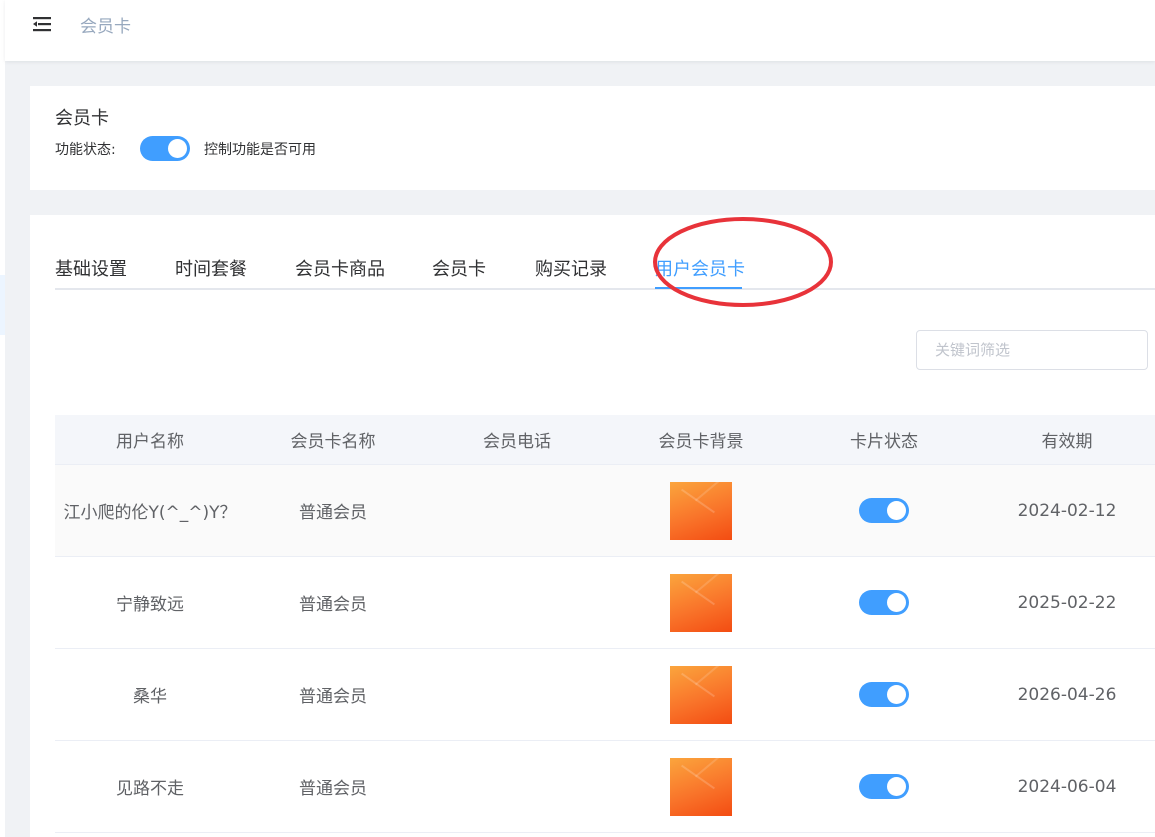  I want to click on feature-title: 会员卡, so click(82, 118).